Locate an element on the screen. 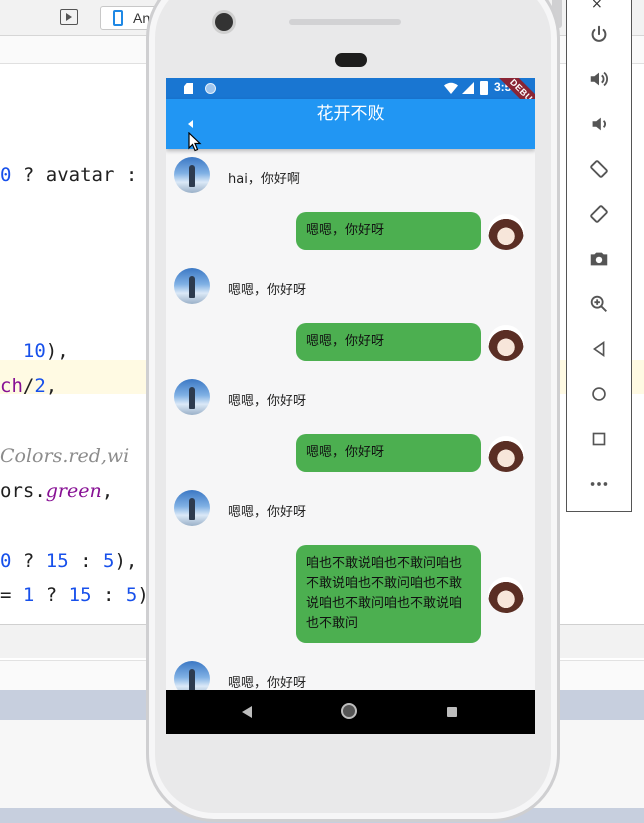 Image resolution: width=644 pixels, height=823 pixels. rotate-left-button is located at coordinates (599, 169).